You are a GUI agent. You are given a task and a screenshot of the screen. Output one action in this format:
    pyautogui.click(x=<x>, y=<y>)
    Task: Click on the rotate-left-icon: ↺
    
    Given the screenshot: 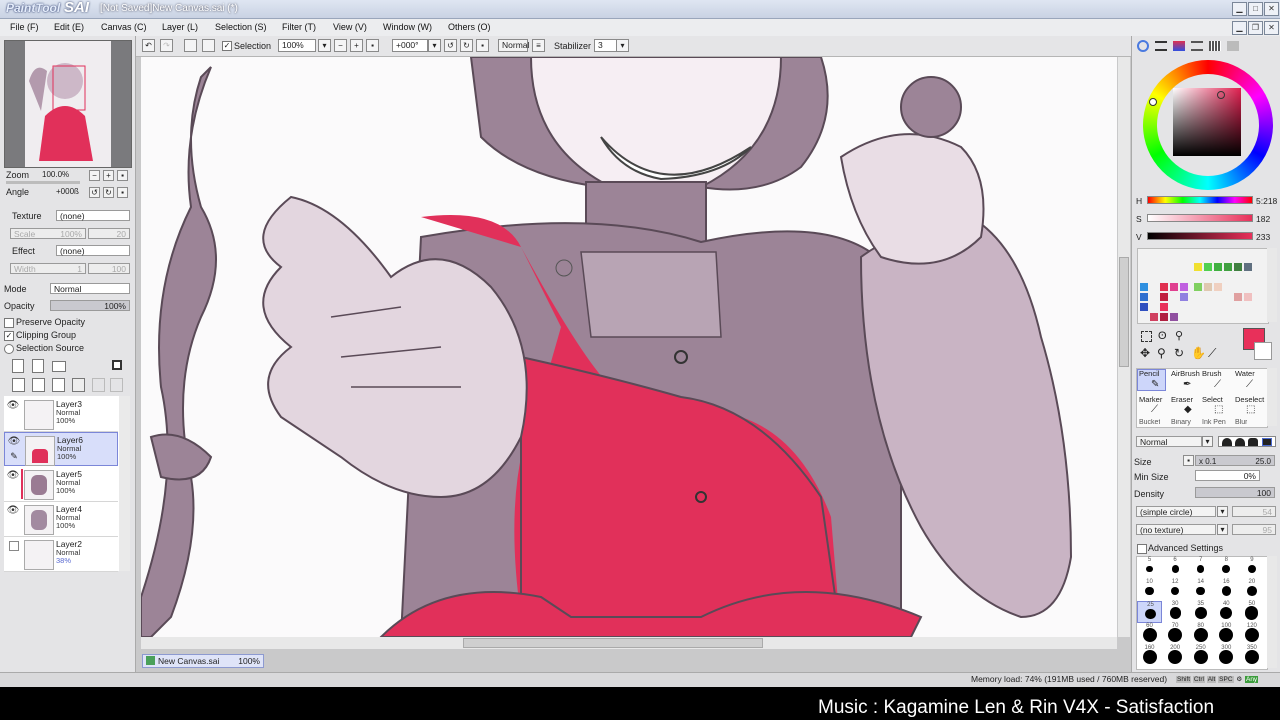 What is the action you would take?
    pyautogui.click(x=94, y=192)
    